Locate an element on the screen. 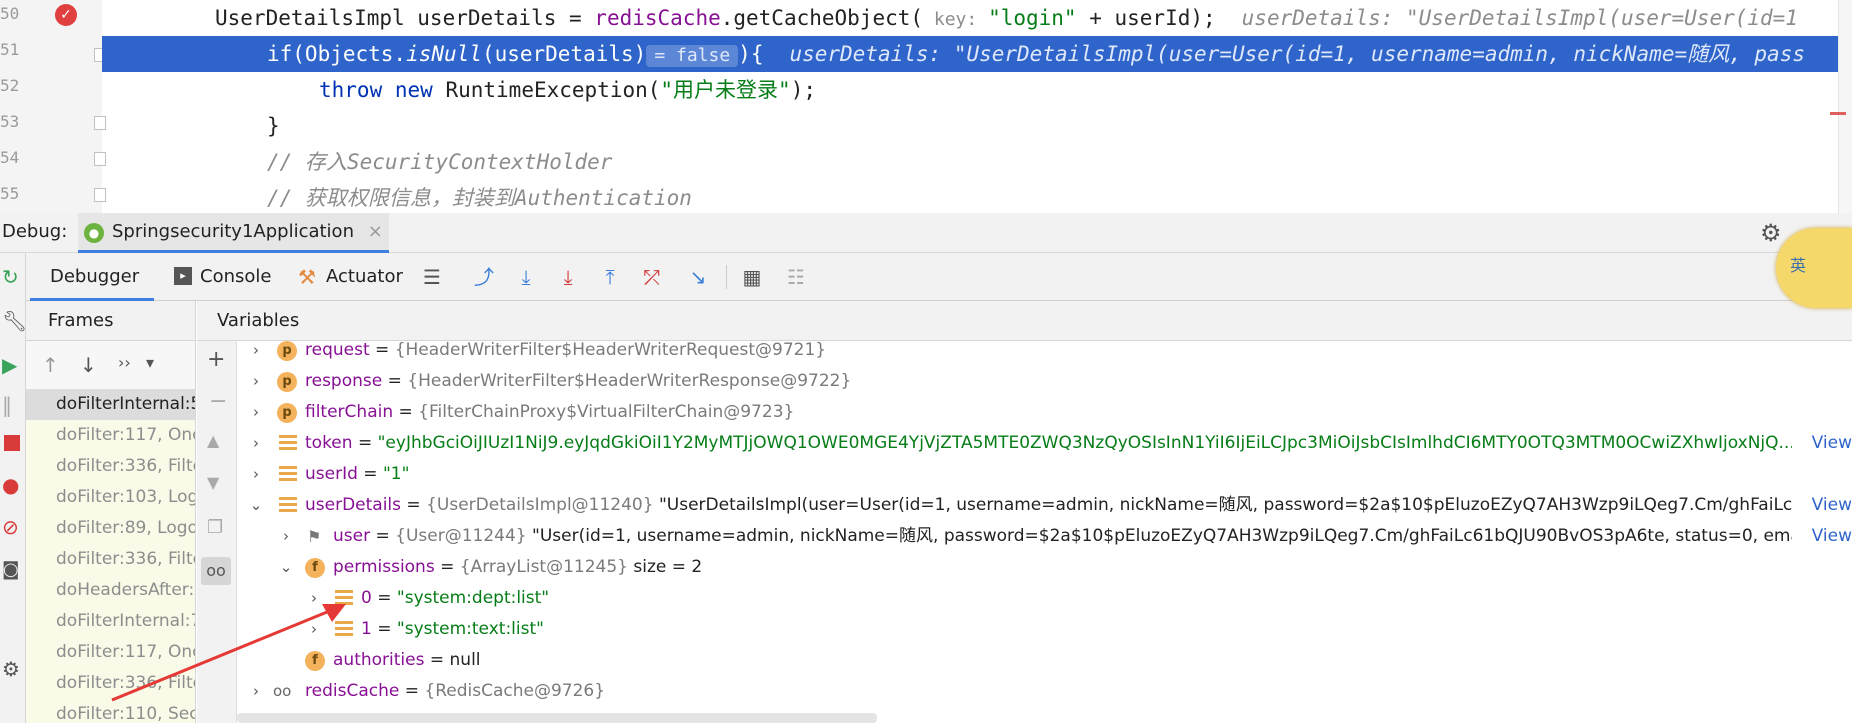 The width and height of the screenshot is (1852, 723). evaluate-expression-icon: ▦ is located at coordinates (752, 277).